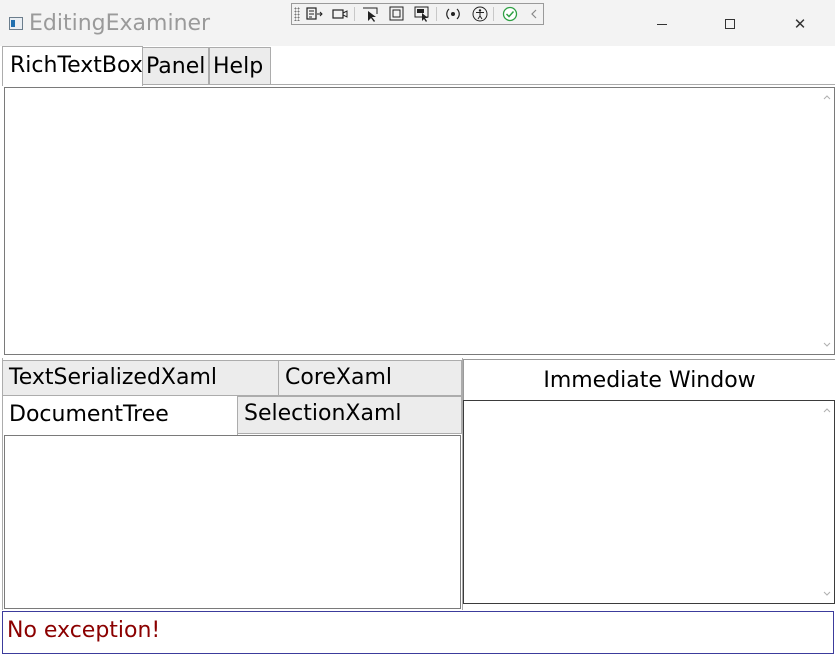 This screenshot has width=835, height=654. What do you see at coordinates (240, 66) in the screenshot?
I see `tab-help: Help` at bounding box center [240, 66].